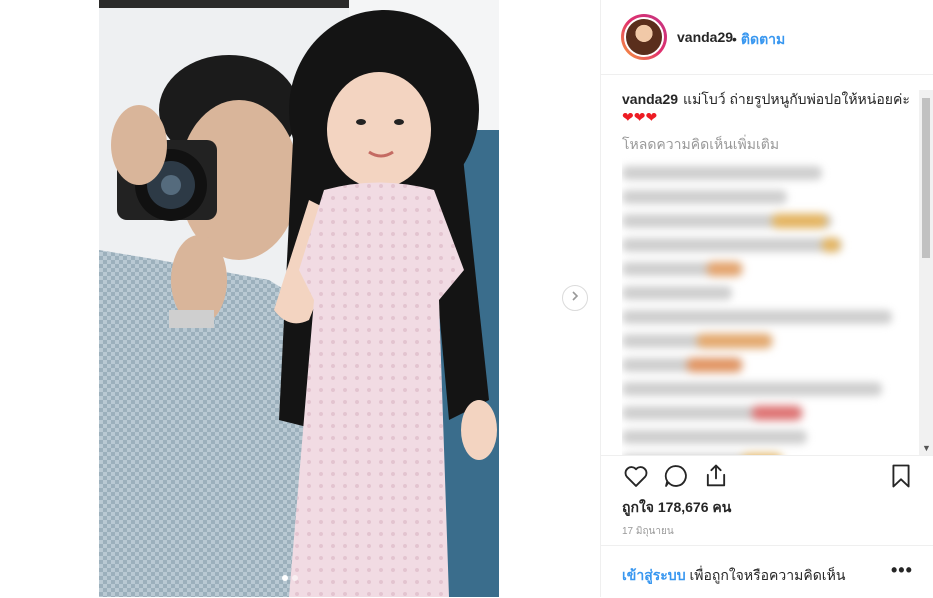  I want to click on avatar-image, so click(644, 37).